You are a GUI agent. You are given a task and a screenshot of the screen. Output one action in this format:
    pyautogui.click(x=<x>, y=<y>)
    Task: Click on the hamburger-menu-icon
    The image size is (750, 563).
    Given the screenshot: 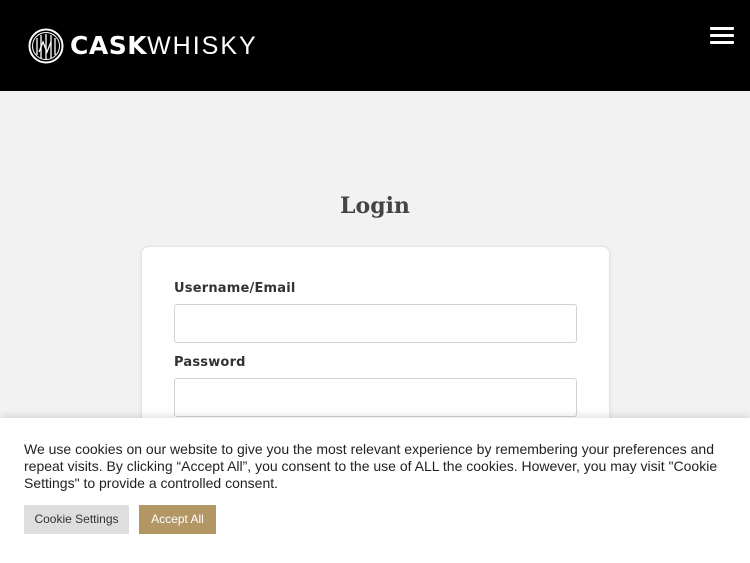 What is the action you would take?
    pyautogui.click(x=723, y=36)
    